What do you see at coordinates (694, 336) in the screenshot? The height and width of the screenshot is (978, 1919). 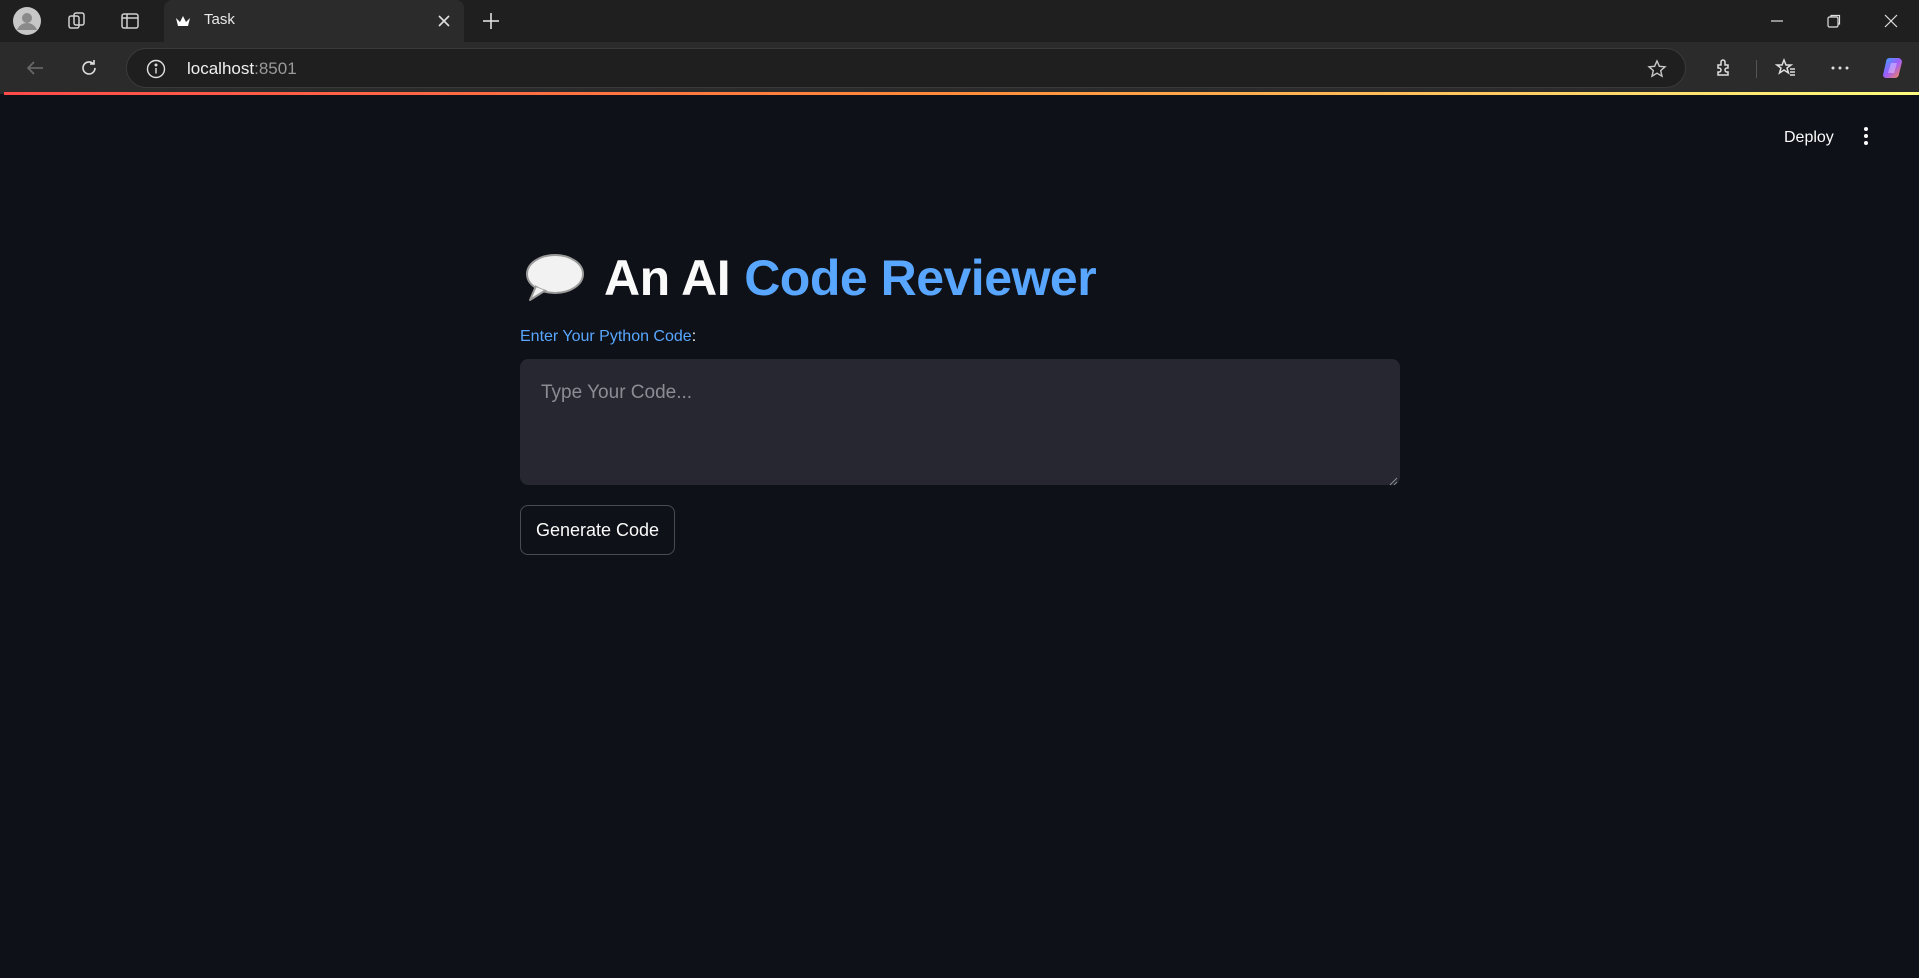 I see `code-input-label-suffix: :` at bounding box center [694, 336].